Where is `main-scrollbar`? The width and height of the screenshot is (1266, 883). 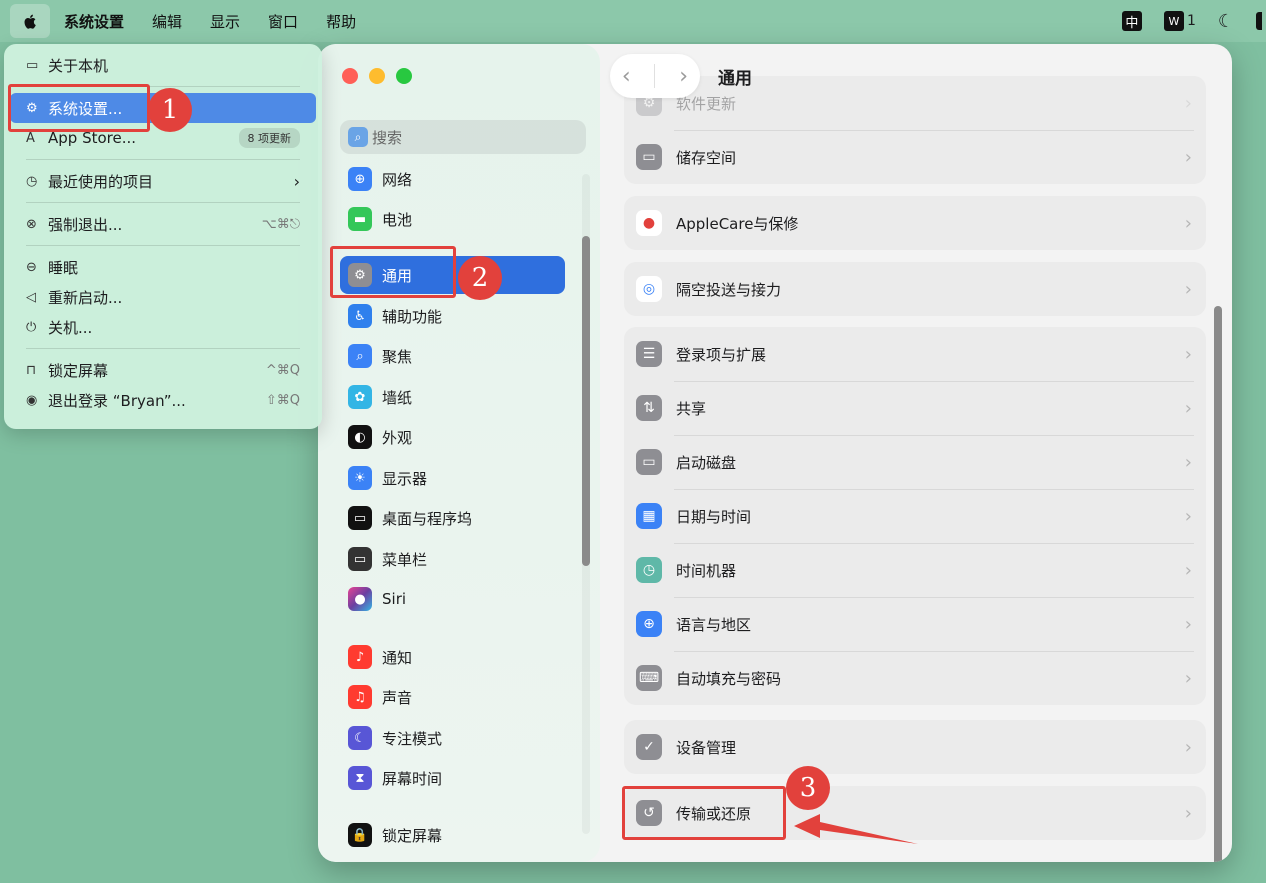 main-scrollbar is located at coordinates (1218, 488).